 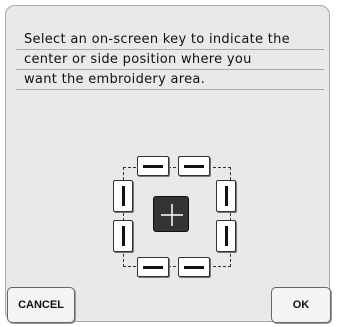 I want to click on position-key-right-lower, so click(x=226, y=236).